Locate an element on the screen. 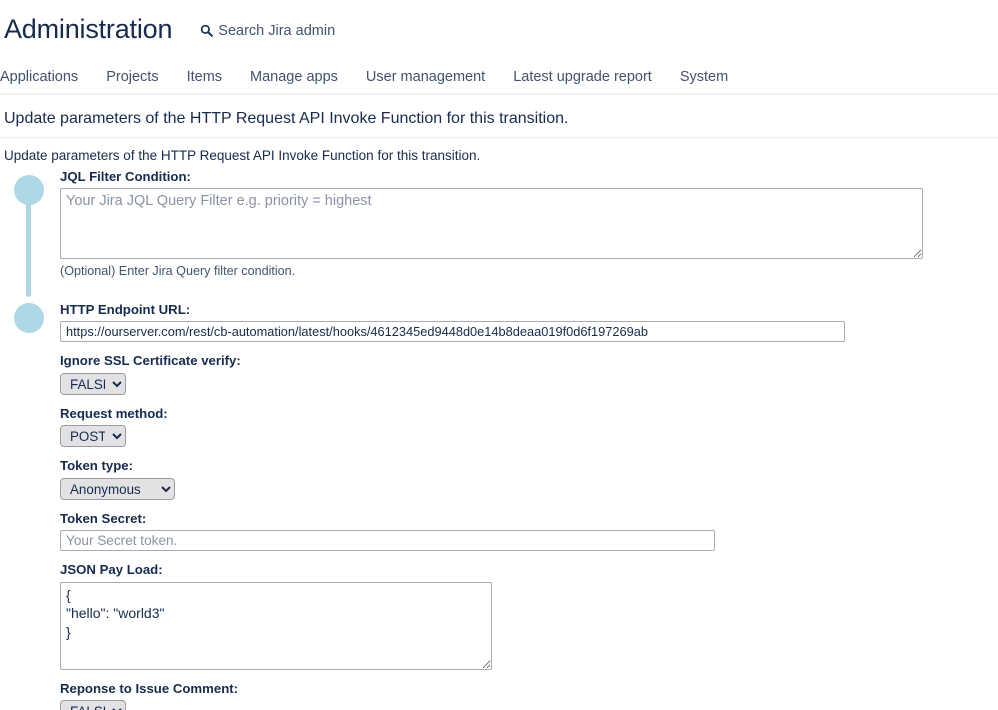 Image resolution: width=998 pixels, height=710 pixels. ignore-ssl-select: FALSETRUE is located at coordinates (93, 383).